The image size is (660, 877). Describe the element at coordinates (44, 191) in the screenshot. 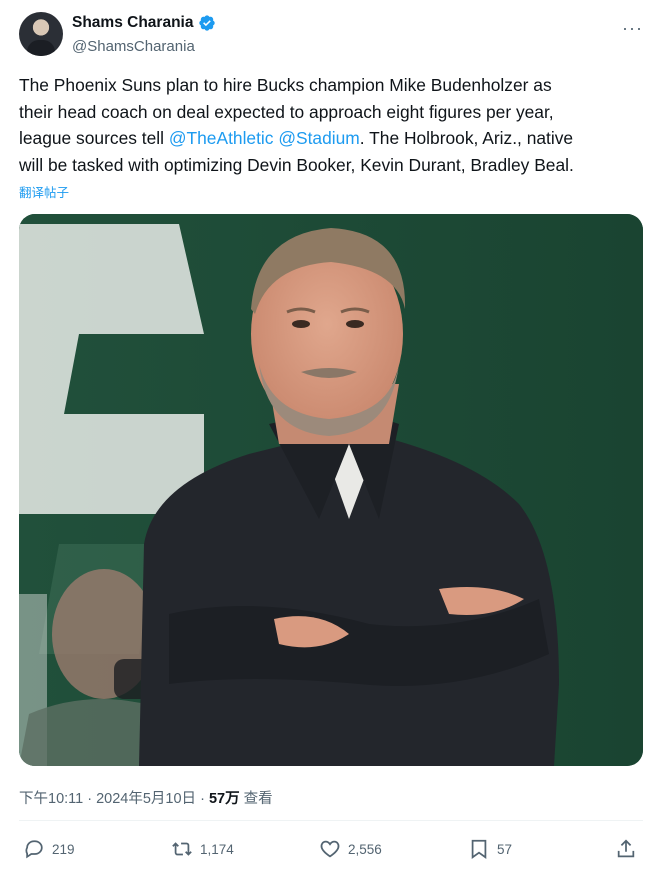

I see `translate-post-link: 翻译帖子` at that location.